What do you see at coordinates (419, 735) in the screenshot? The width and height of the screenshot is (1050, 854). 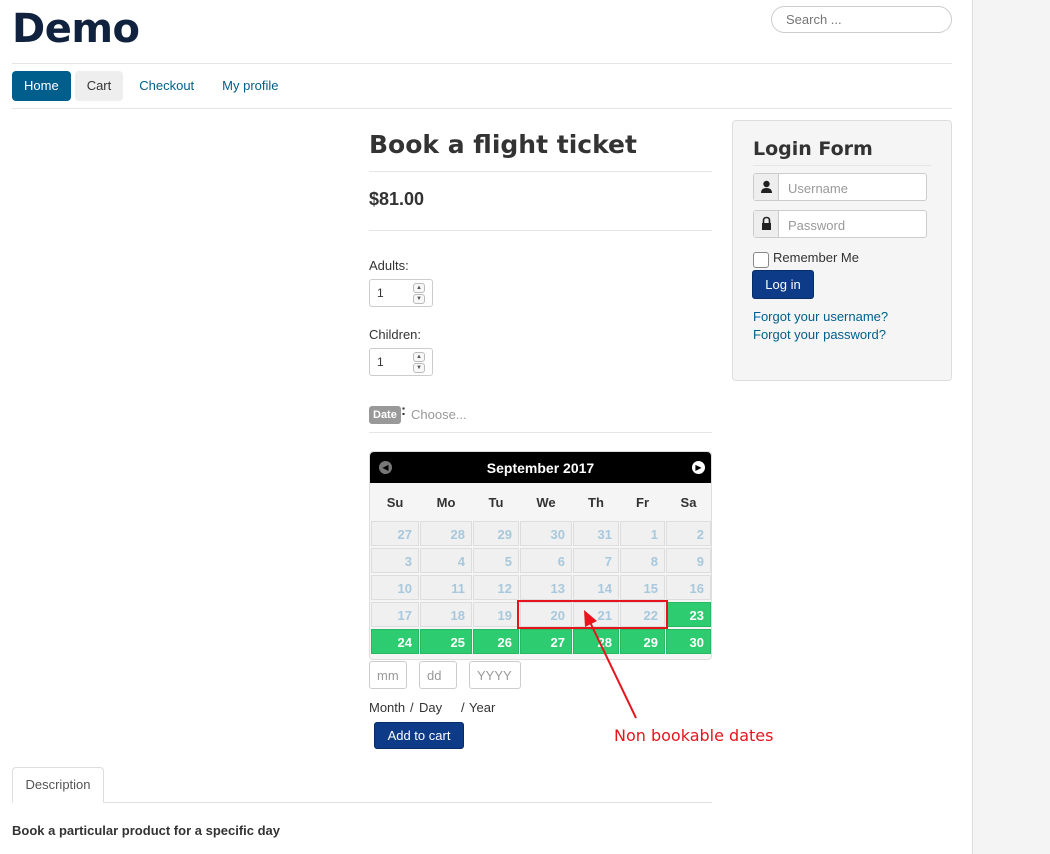 I see `add-to-cart-button: Add to cart` at bounding box center [419, 735].